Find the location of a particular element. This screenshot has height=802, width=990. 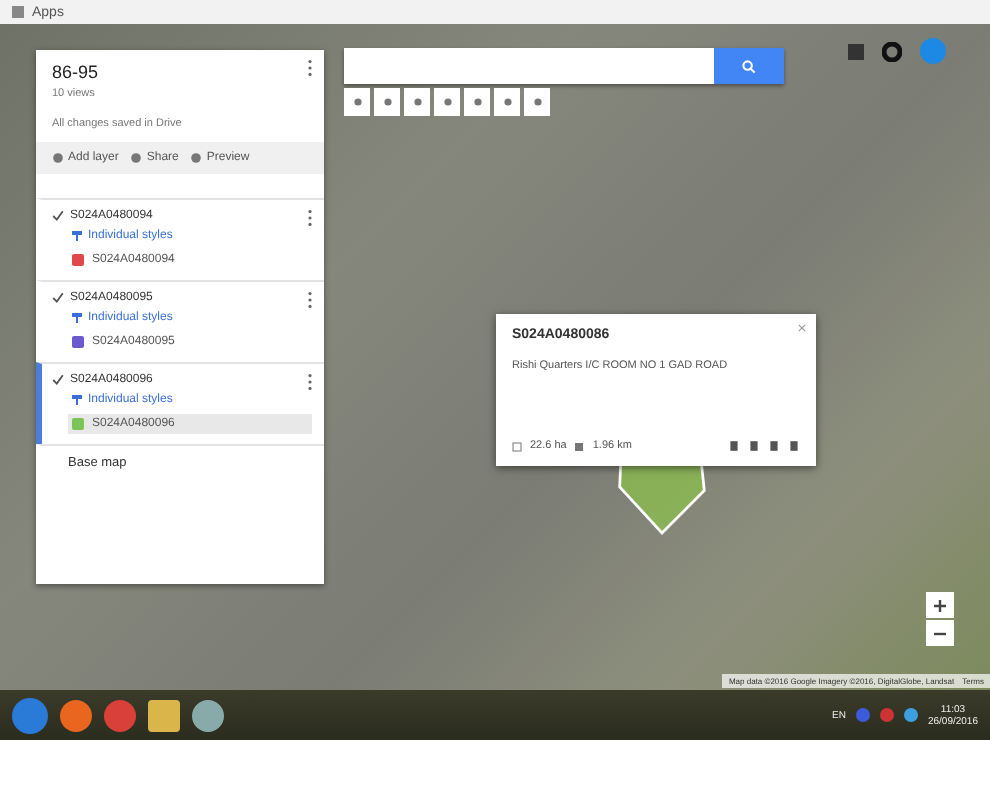

search-field is located at coordinates (529, 66).